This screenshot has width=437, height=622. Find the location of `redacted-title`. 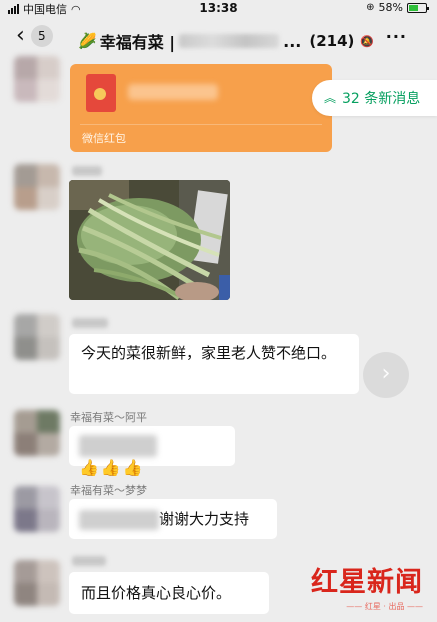

redacted-title is located at coordinates (229, 41).